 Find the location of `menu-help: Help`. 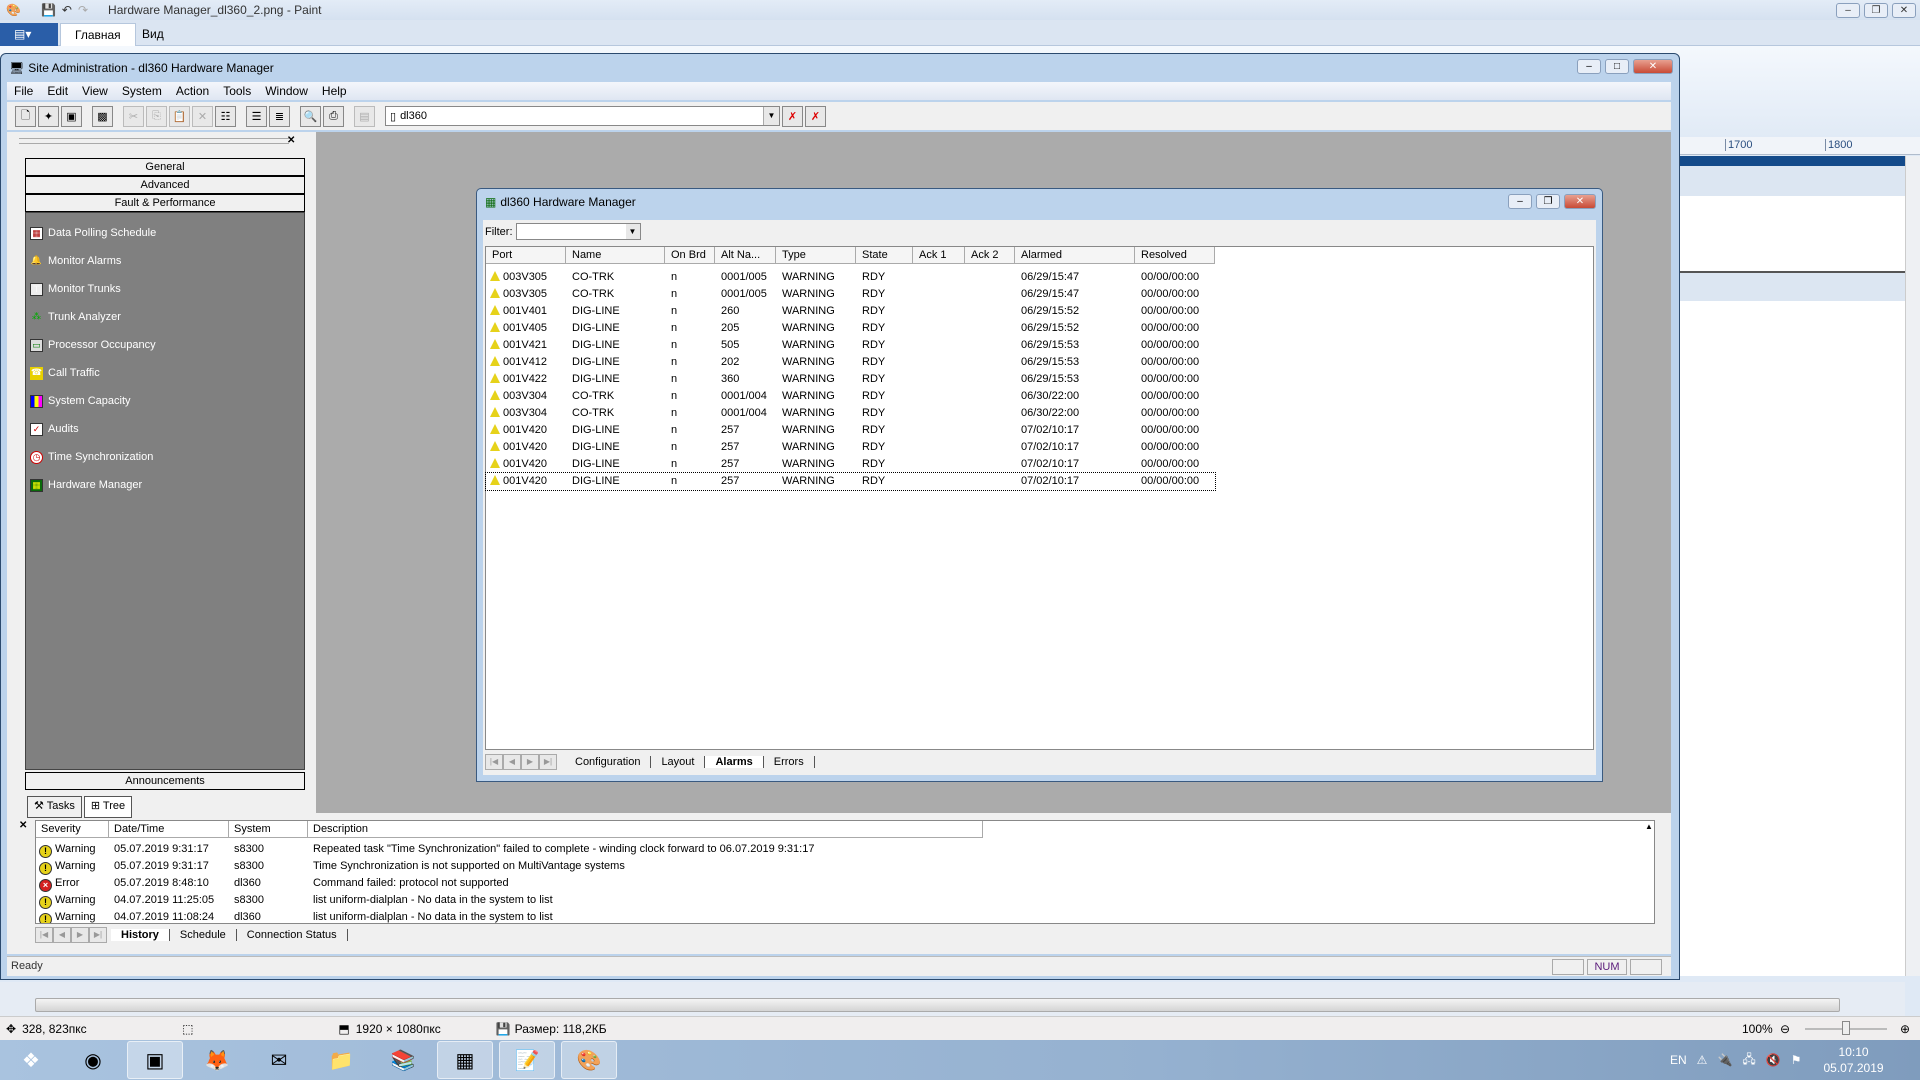

menu-help: Help is located at coordinates (334, 91).